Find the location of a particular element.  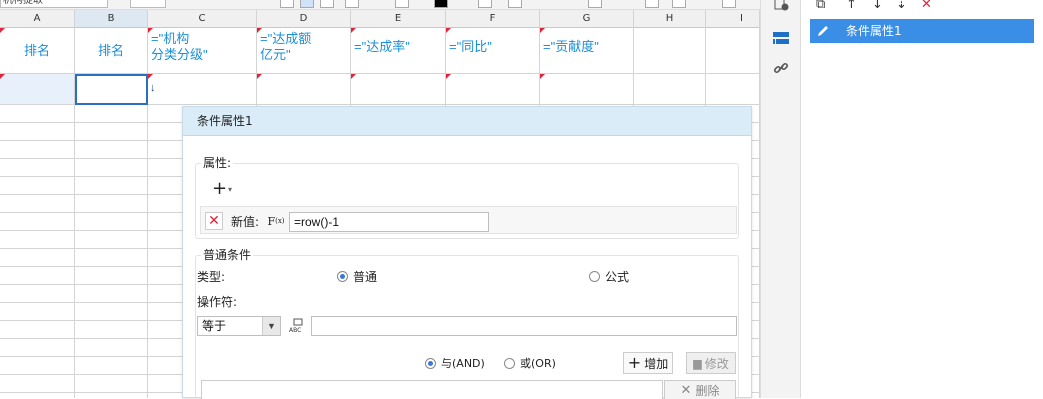

logic-and-radio is located at coordinates (430, 363).